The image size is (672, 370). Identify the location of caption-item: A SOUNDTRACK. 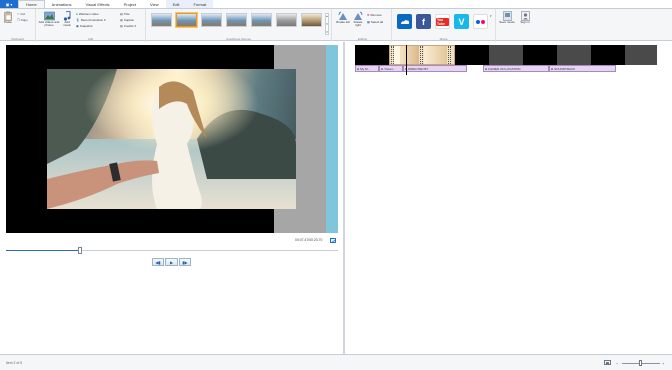
(582, 68).